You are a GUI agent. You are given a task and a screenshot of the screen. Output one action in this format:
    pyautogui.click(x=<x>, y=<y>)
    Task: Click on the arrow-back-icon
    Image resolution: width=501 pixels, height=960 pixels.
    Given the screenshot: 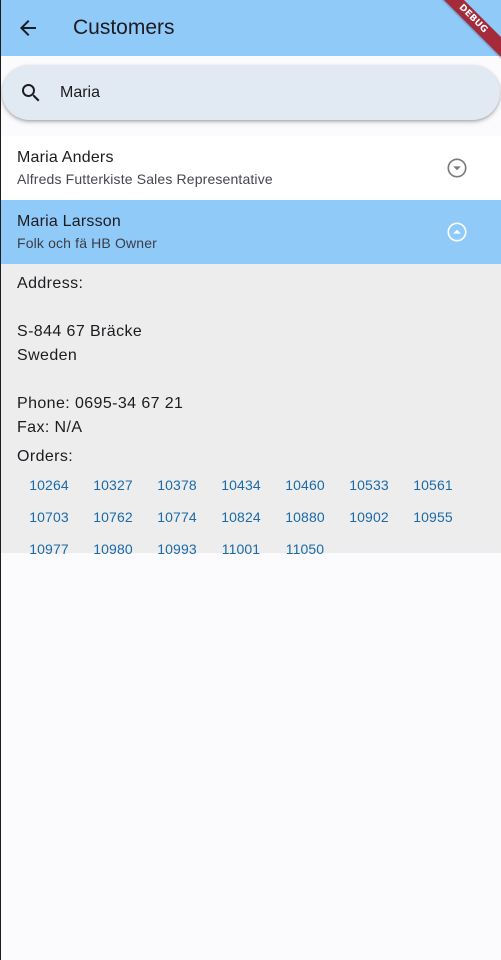 What is the action you would take?
    pyautogui.click(x=28, y=28)
    